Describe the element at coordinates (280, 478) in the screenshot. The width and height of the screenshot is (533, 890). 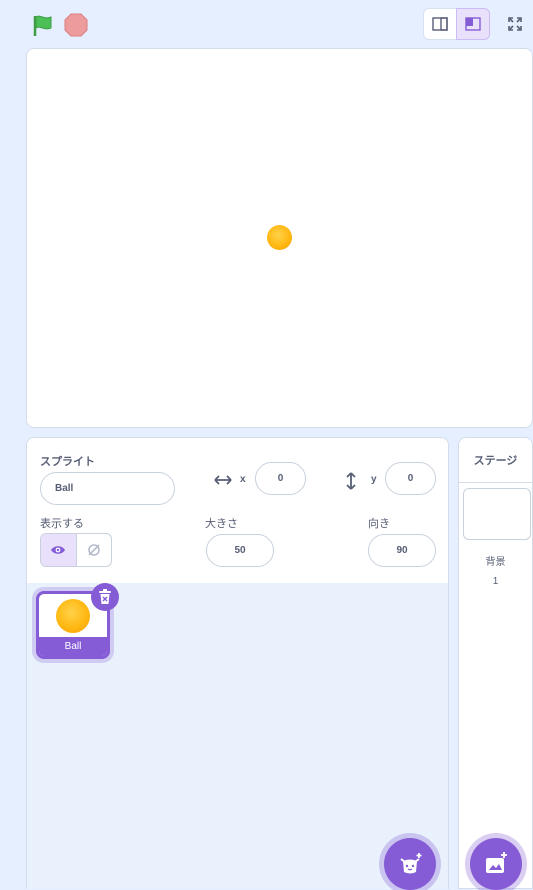
I see `x-input: 0` at that location.